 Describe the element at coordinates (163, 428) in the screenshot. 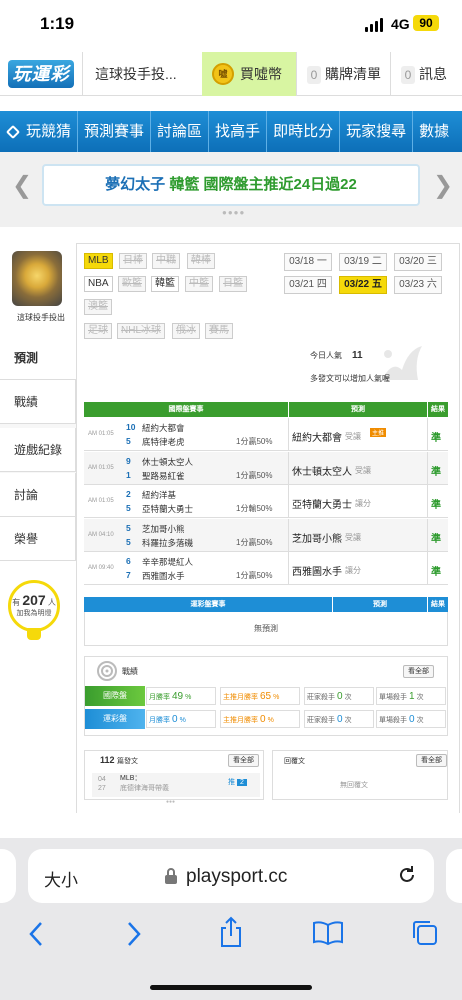

I see `team1-name: 紐約大都會` at that location.